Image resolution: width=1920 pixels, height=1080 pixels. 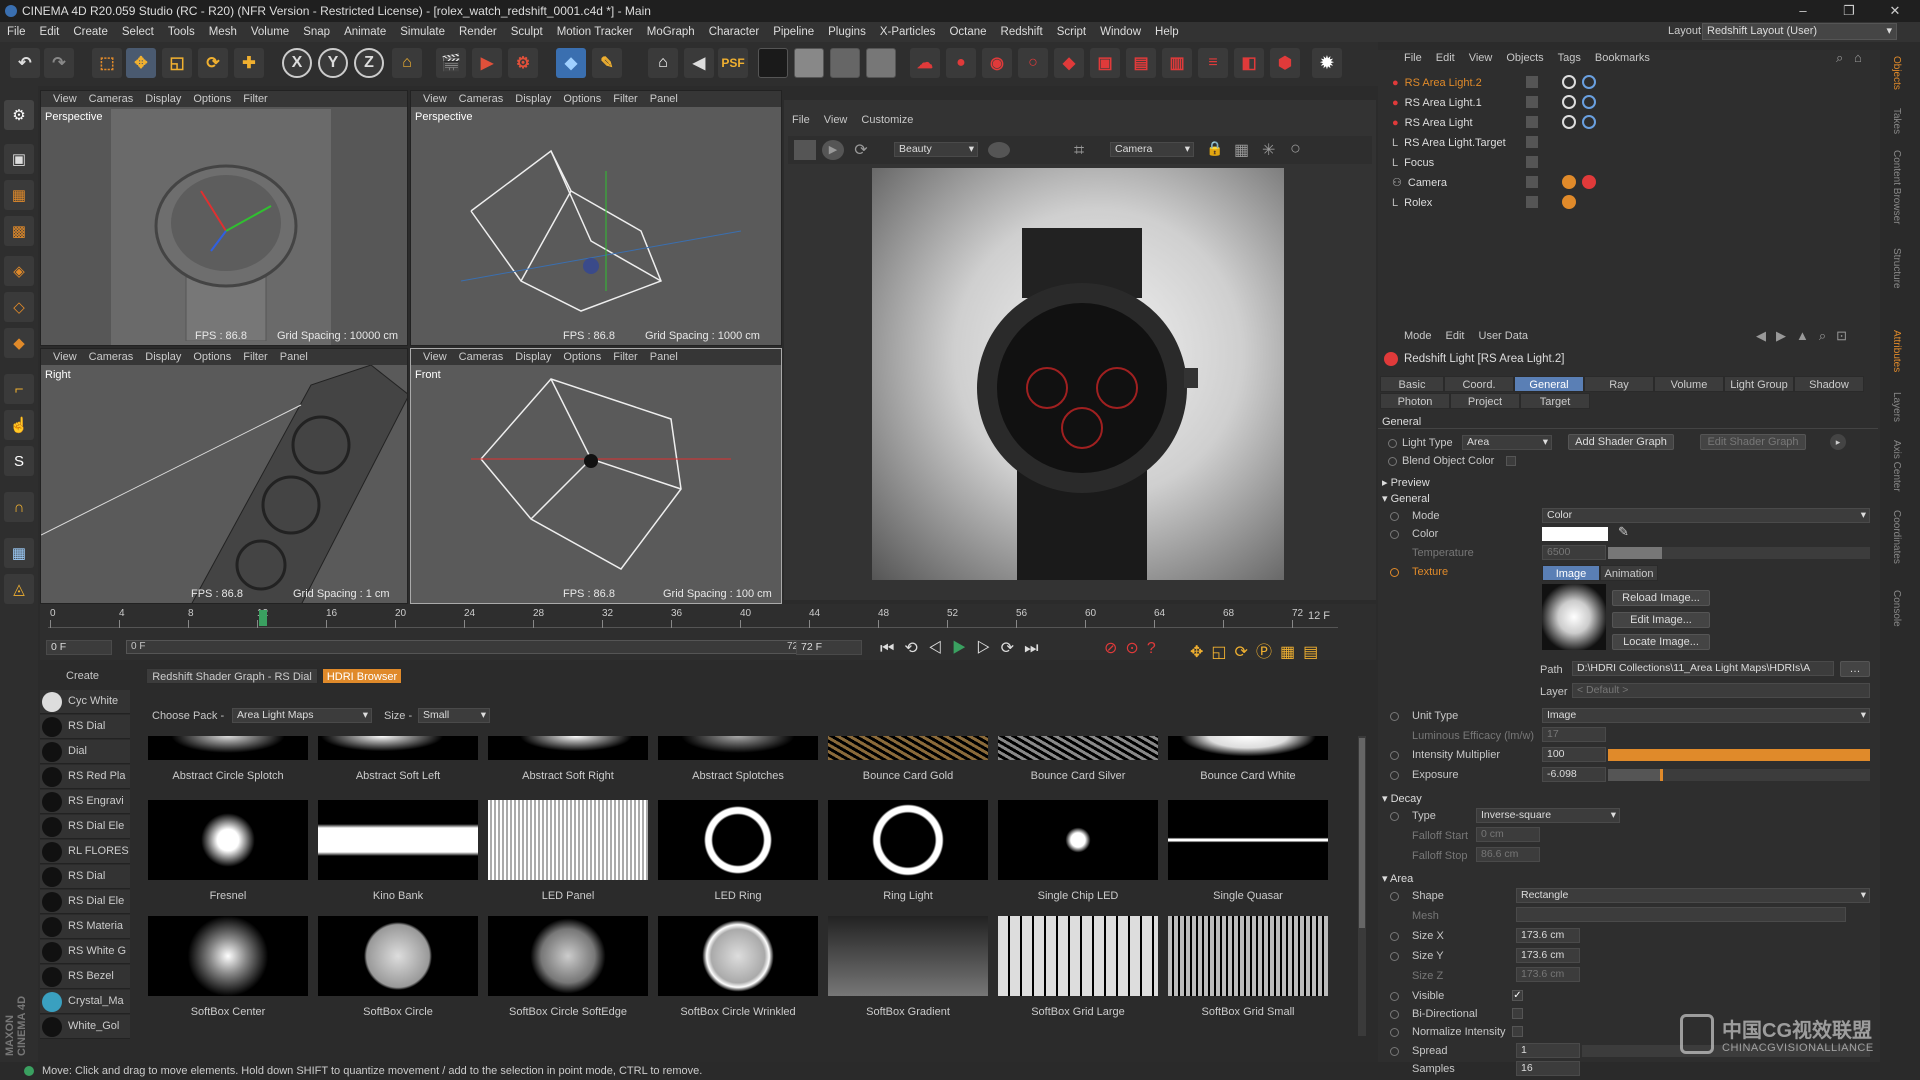 What do you see at coordinates (1291, 652) in the screenshot?
I see `key-pla-icon: ▦` at bounding box center [1291, 652].